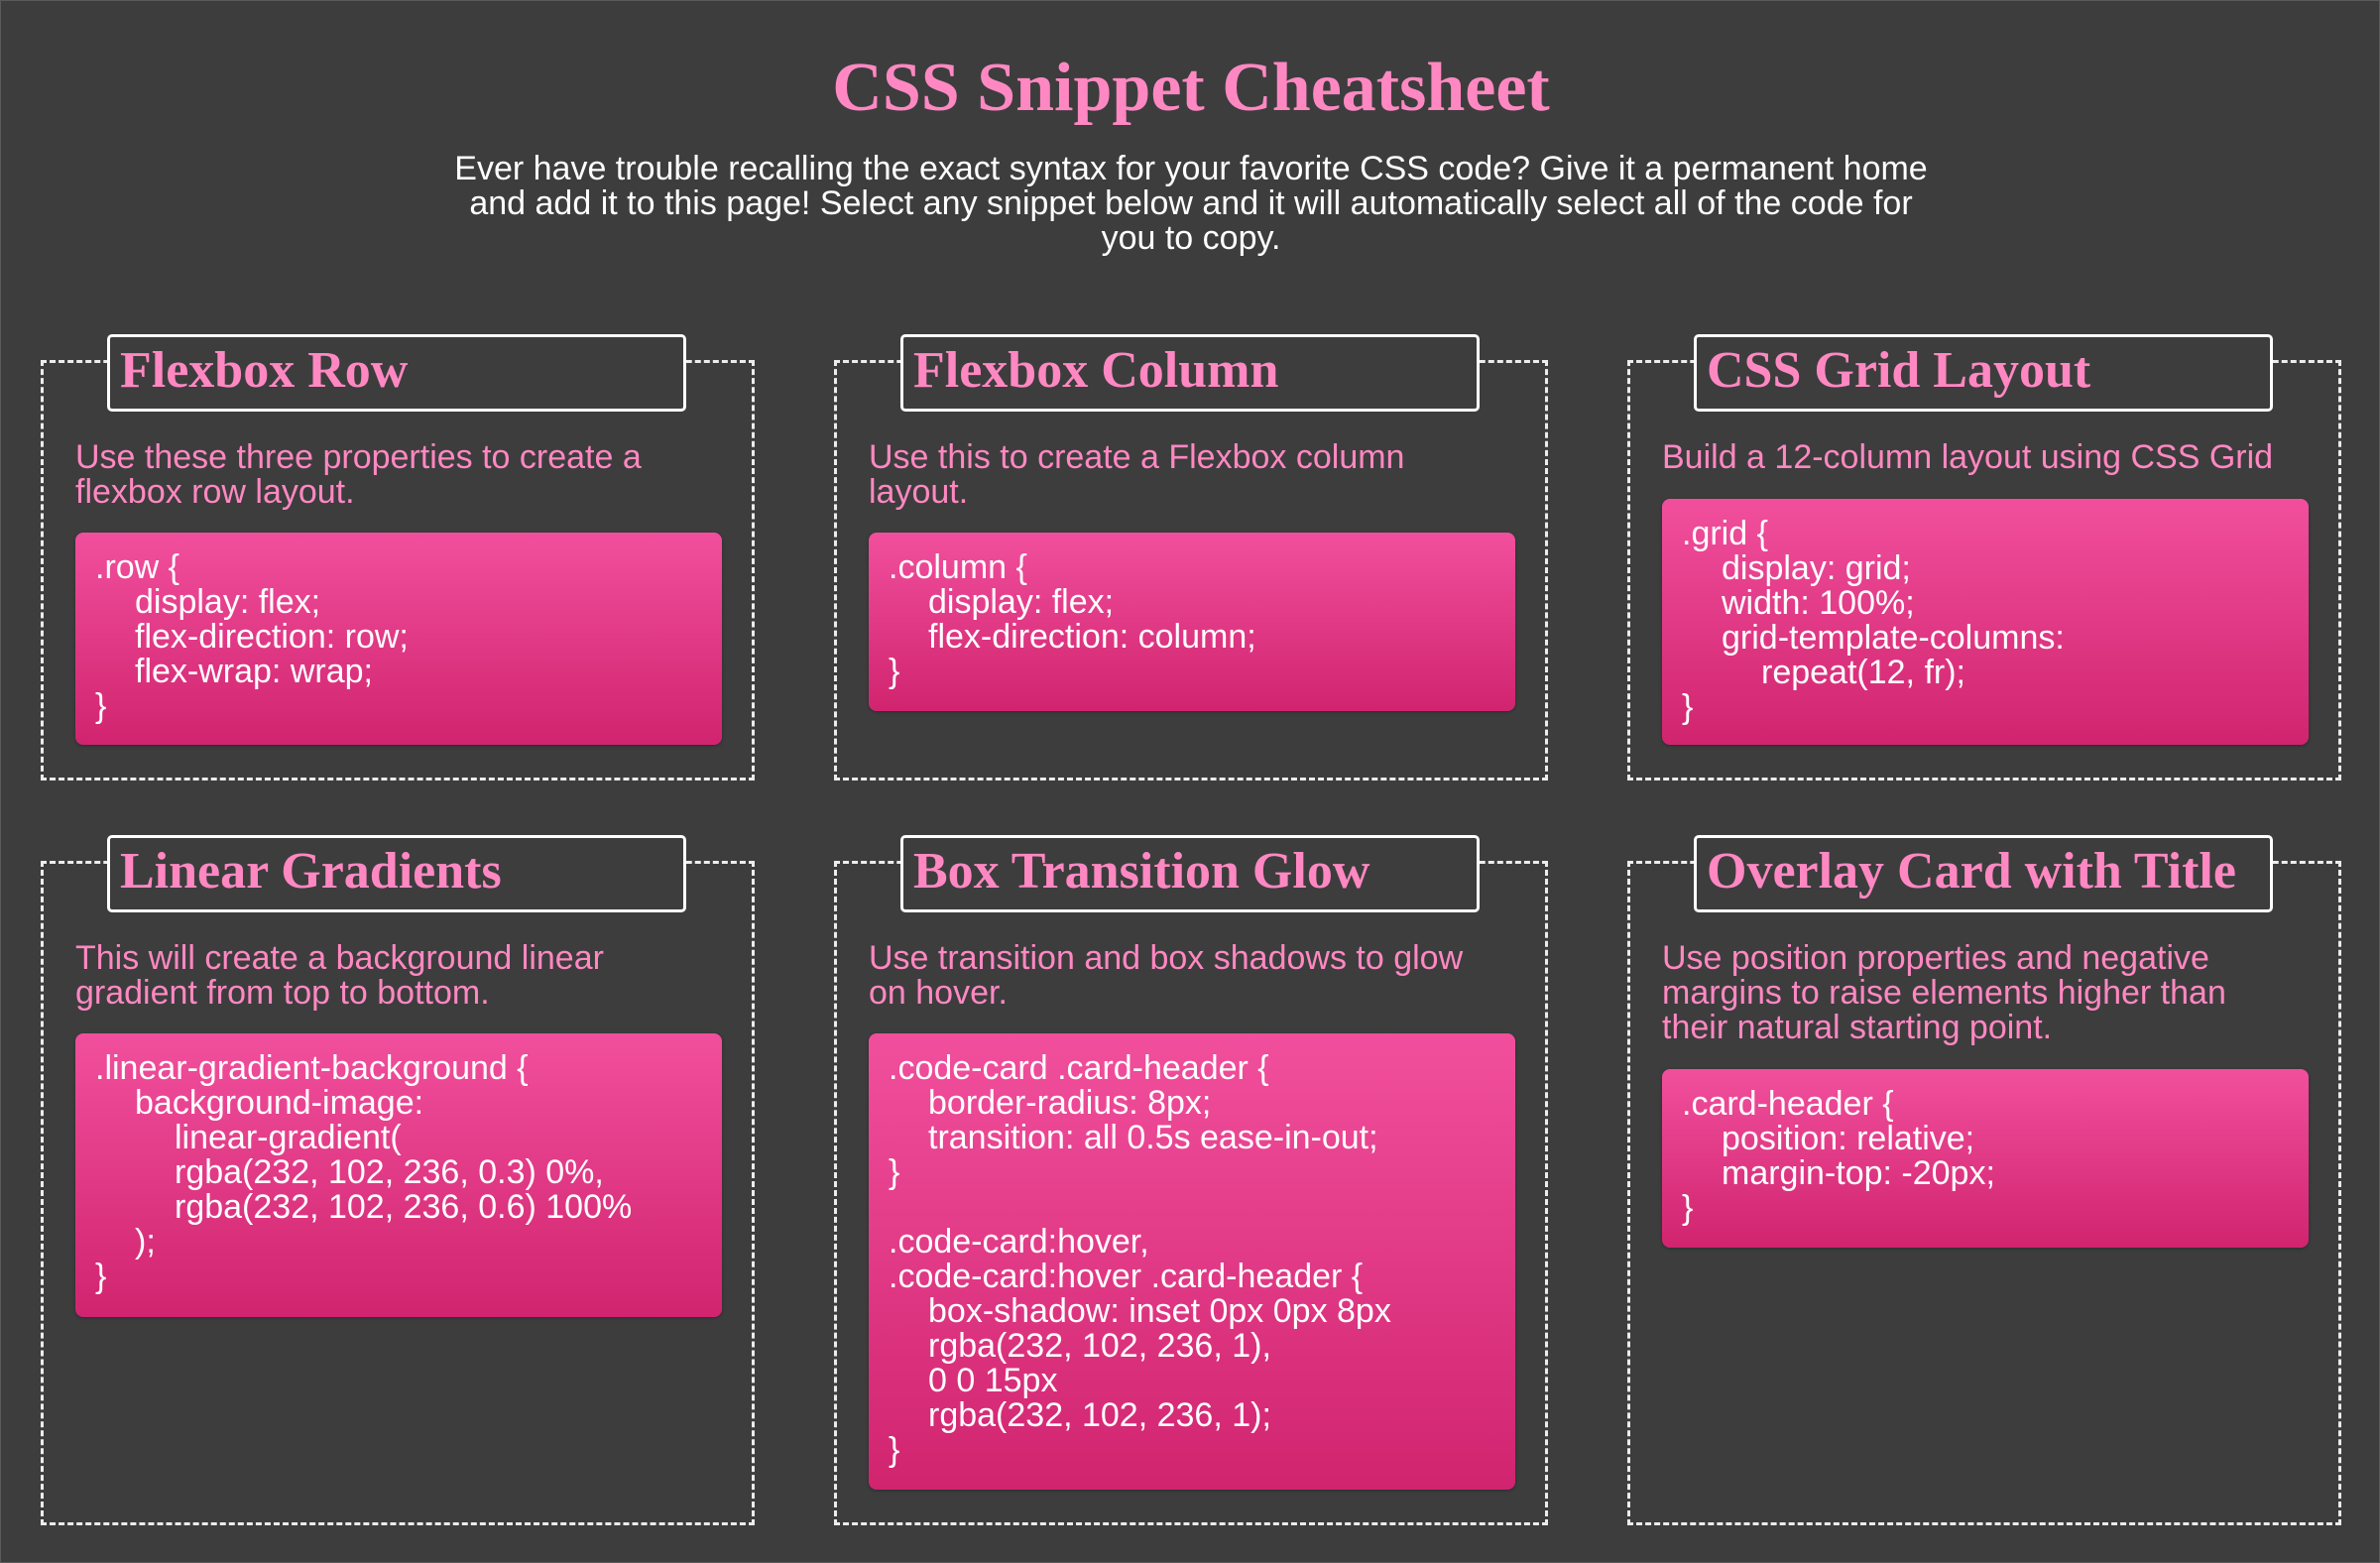  Describe the element at coordinates (1863, 672) in the screenshot. I see `code-line: repeat(12, fr);` at that location.